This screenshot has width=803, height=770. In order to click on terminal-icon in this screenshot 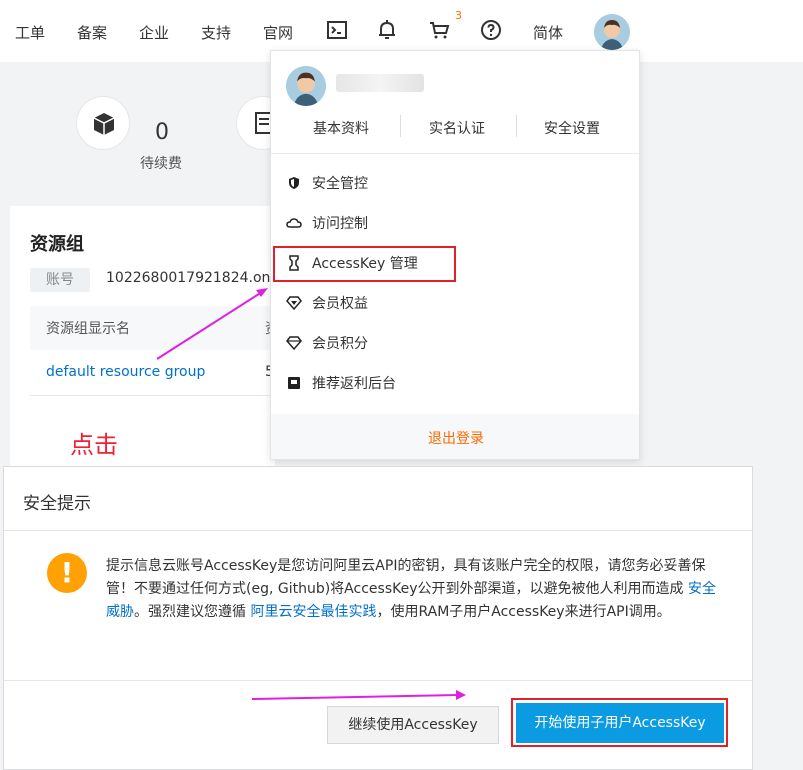, I will do `click(337, 30)`.